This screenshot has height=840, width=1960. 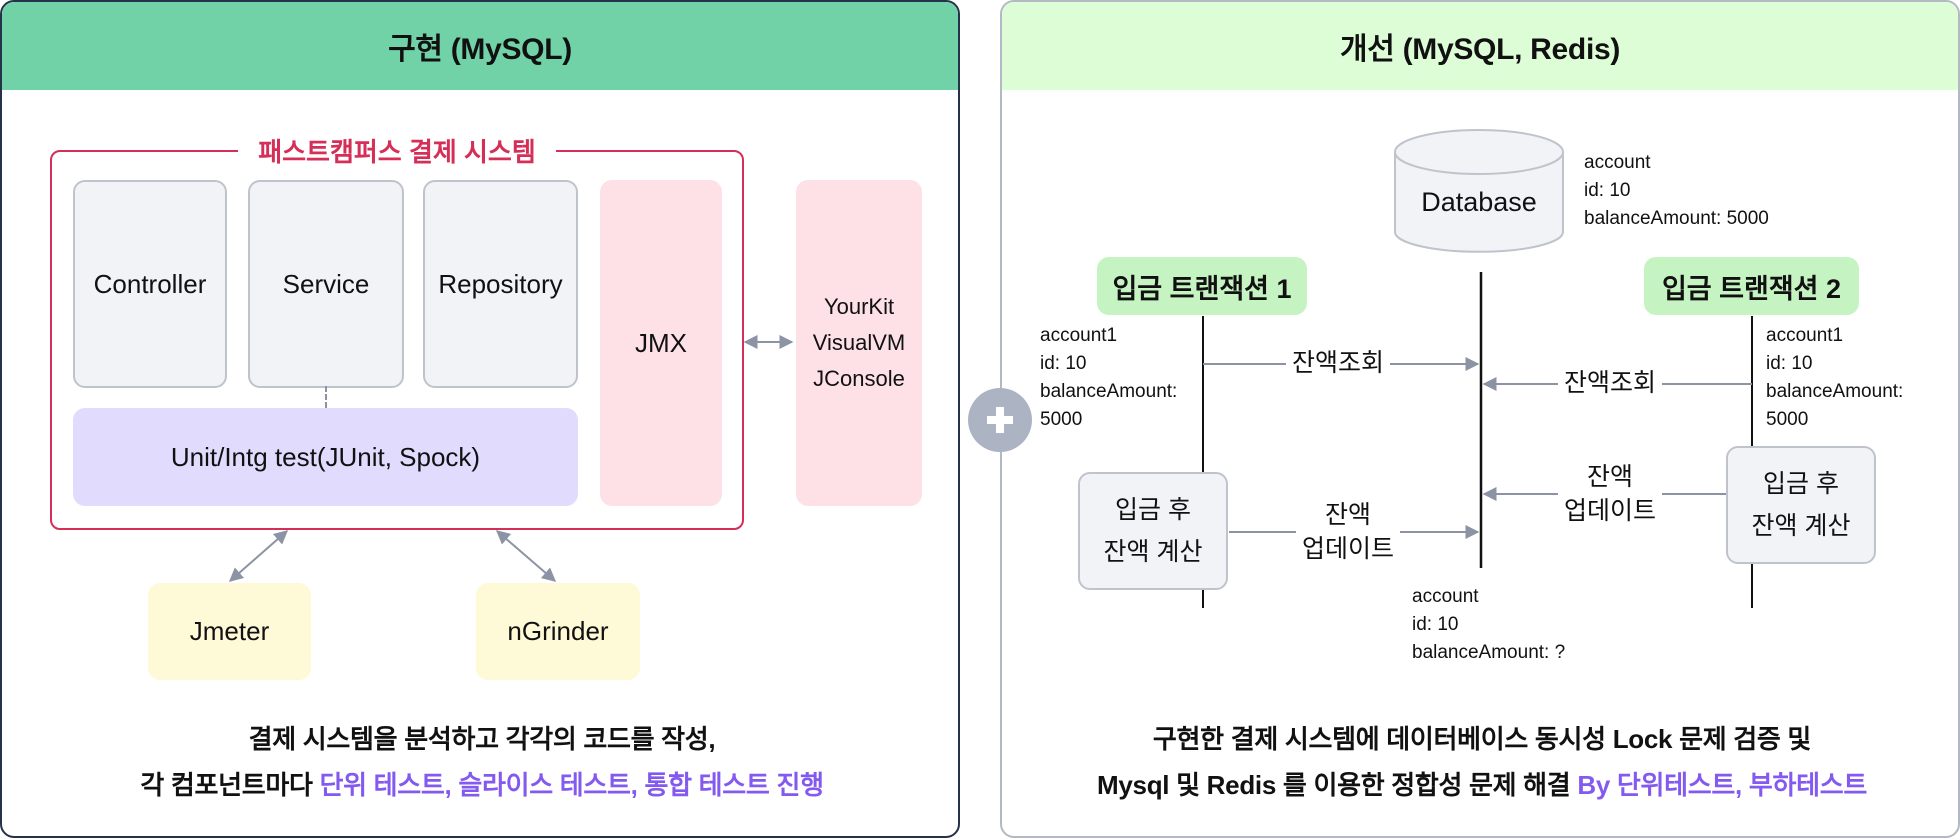 What do you see at coordinates (1153, 531) in the screenshot?
I see `transaction1-calc-box: 입금 후 잔액 계산` at bounding box center [1153, 531].